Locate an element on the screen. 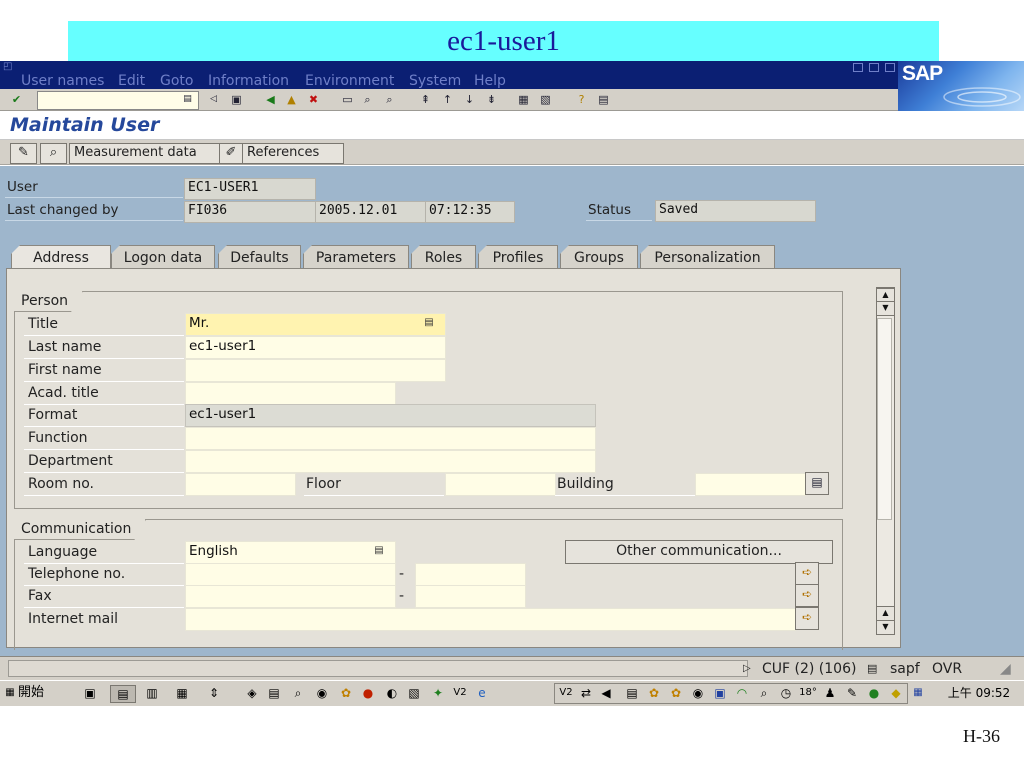 The width and height of the screenshot is (1024, 768). status-expand-icon: ▷ is located at coordinates (747, 669).